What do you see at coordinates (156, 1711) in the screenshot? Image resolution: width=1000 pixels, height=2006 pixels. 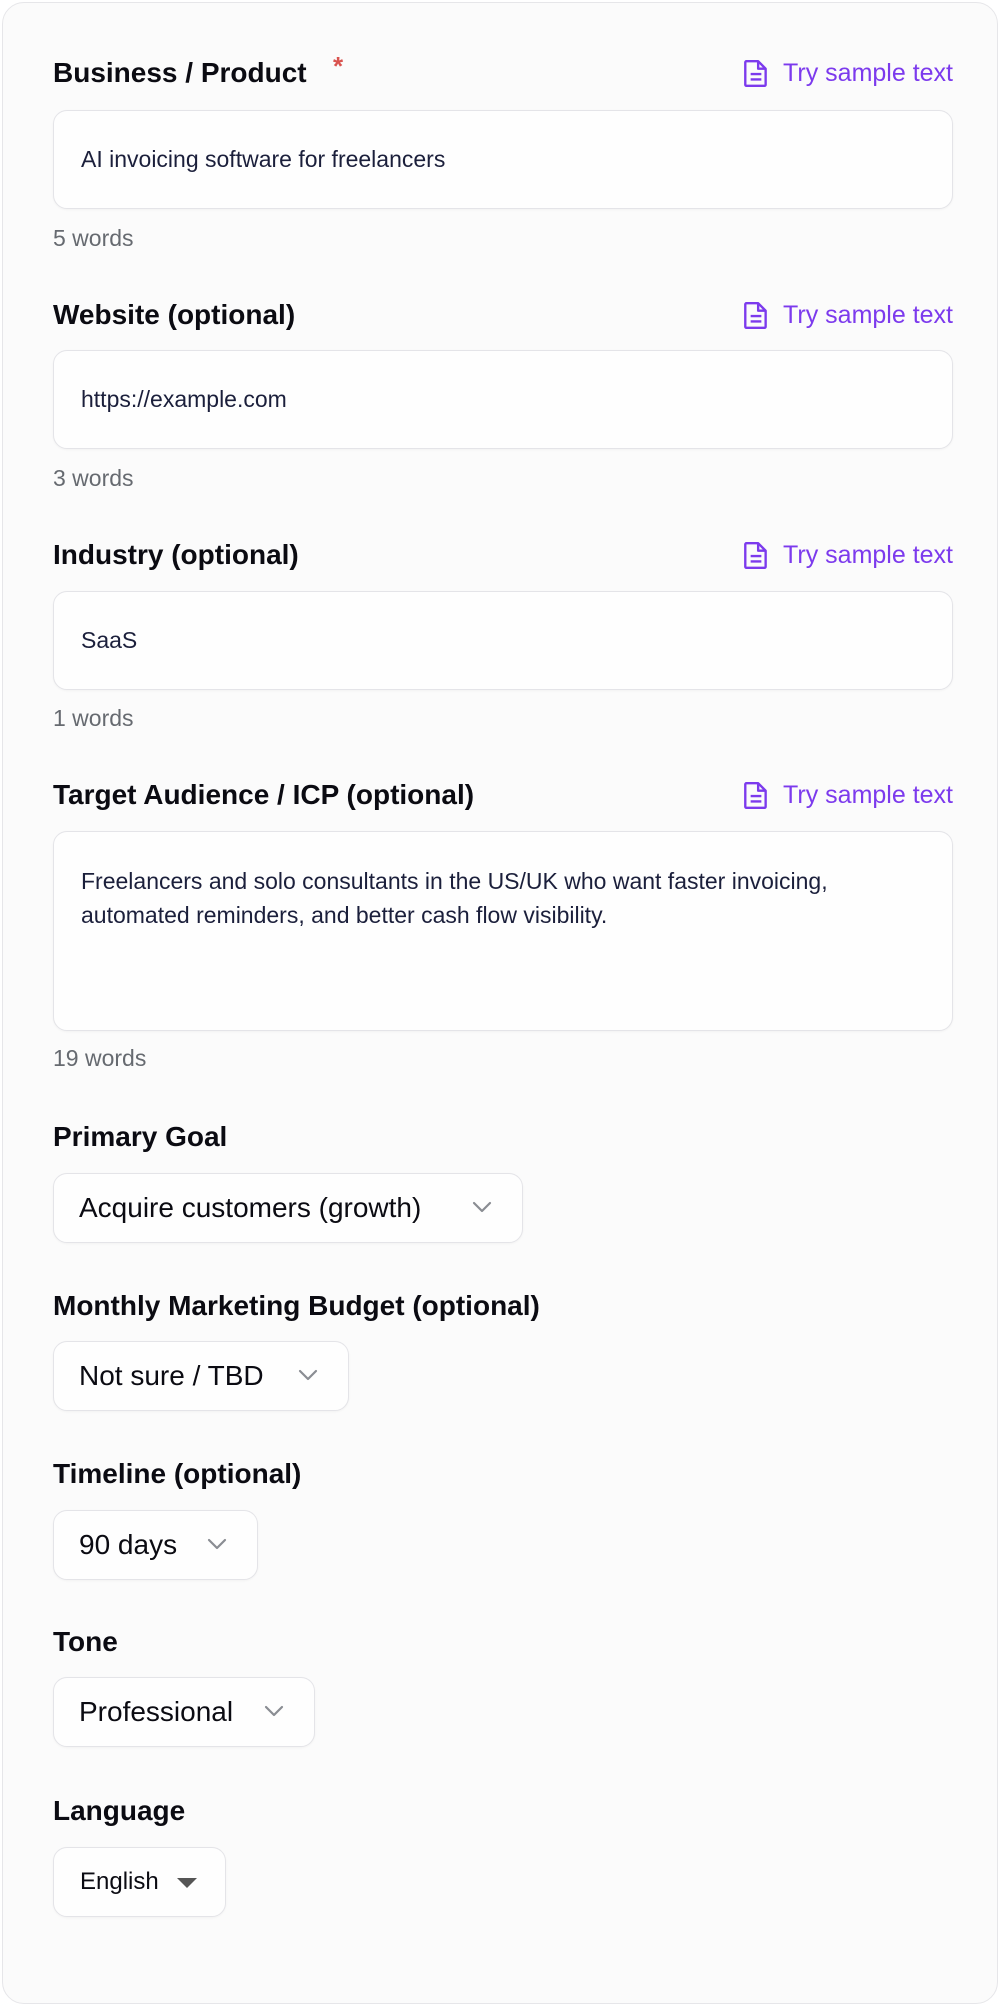 I see `tone-select-value: Professional` at bounding box center [156, 1711].